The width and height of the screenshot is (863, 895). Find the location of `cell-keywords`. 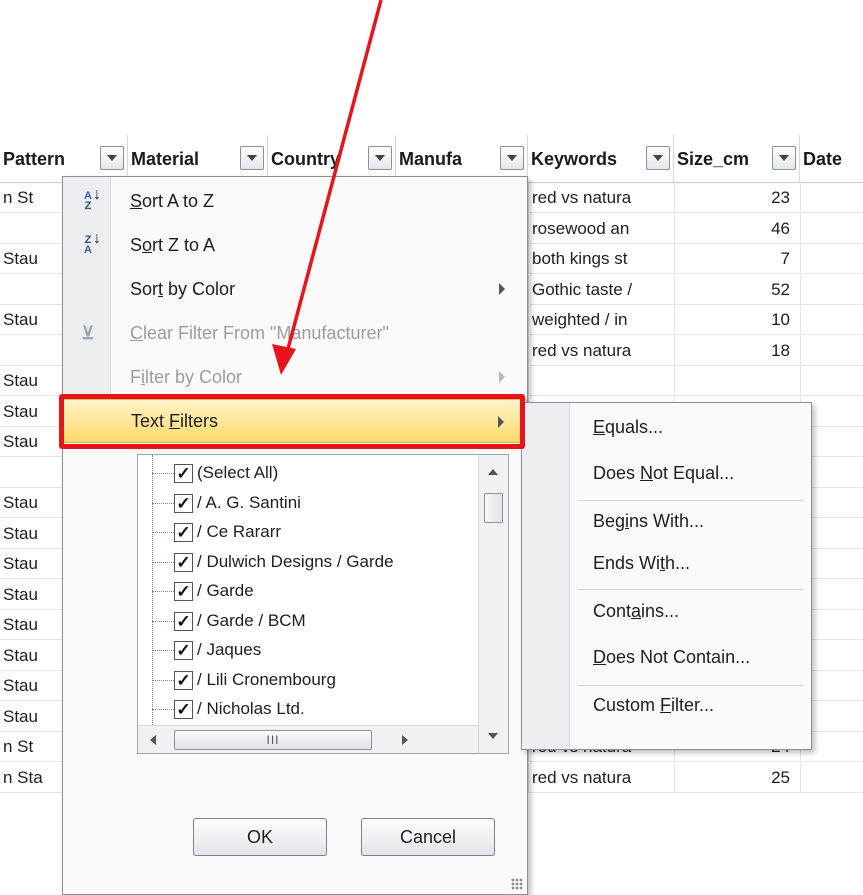

cell-keywords is located at coordinates (601, 381).